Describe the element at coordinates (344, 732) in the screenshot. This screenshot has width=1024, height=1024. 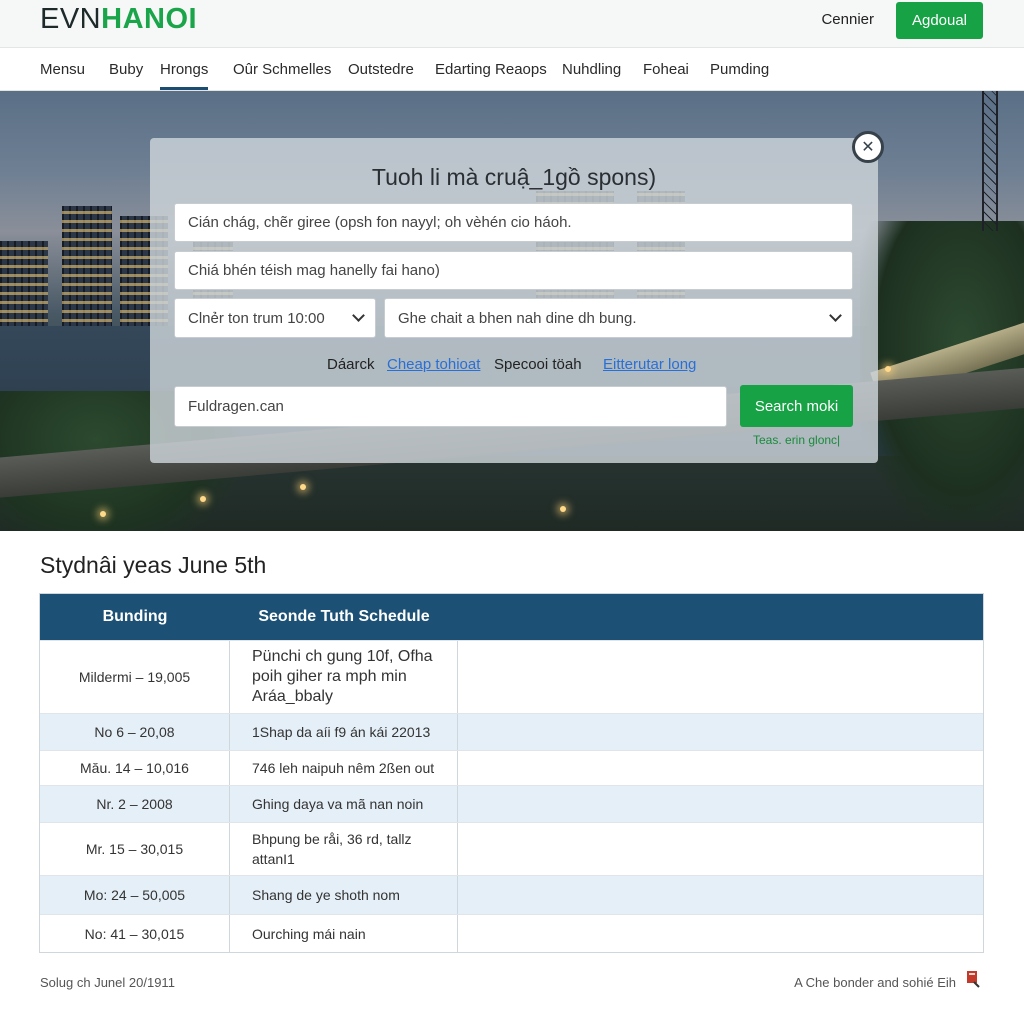
I see `row-detail: 1Shap da aíi f9 án kái 22013` at that location.